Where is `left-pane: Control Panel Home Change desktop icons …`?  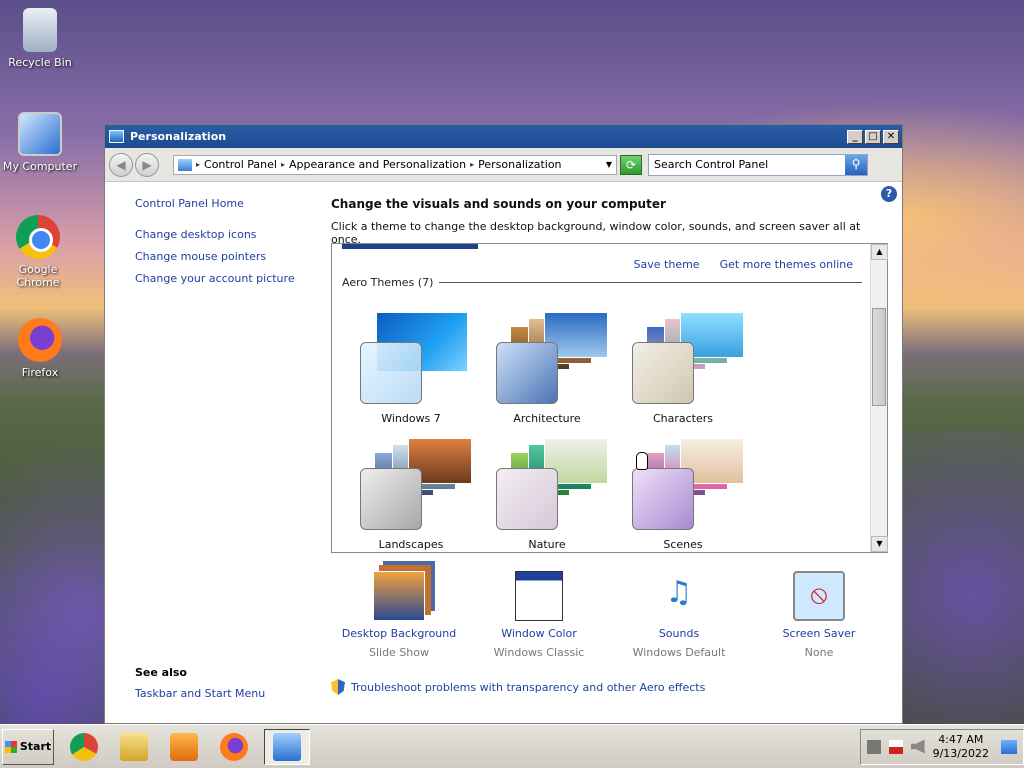
left-pane: Control Panel Home Change desktop icons … is located at coordinates (230, 245).